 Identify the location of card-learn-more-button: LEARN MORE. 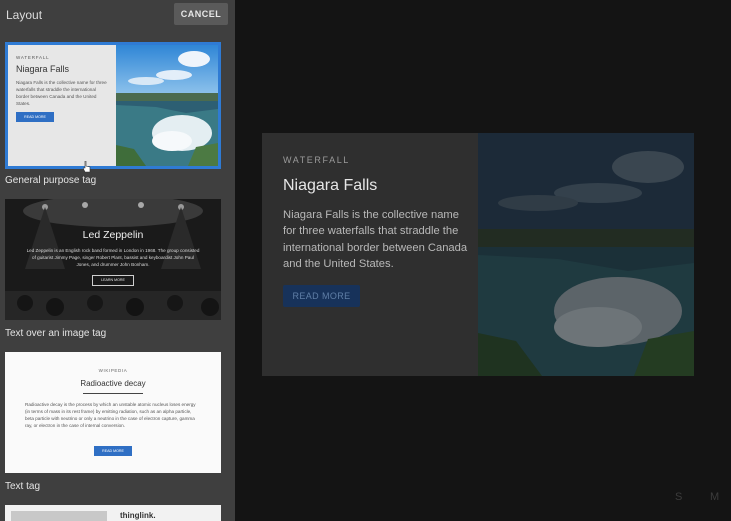
(113, 280).